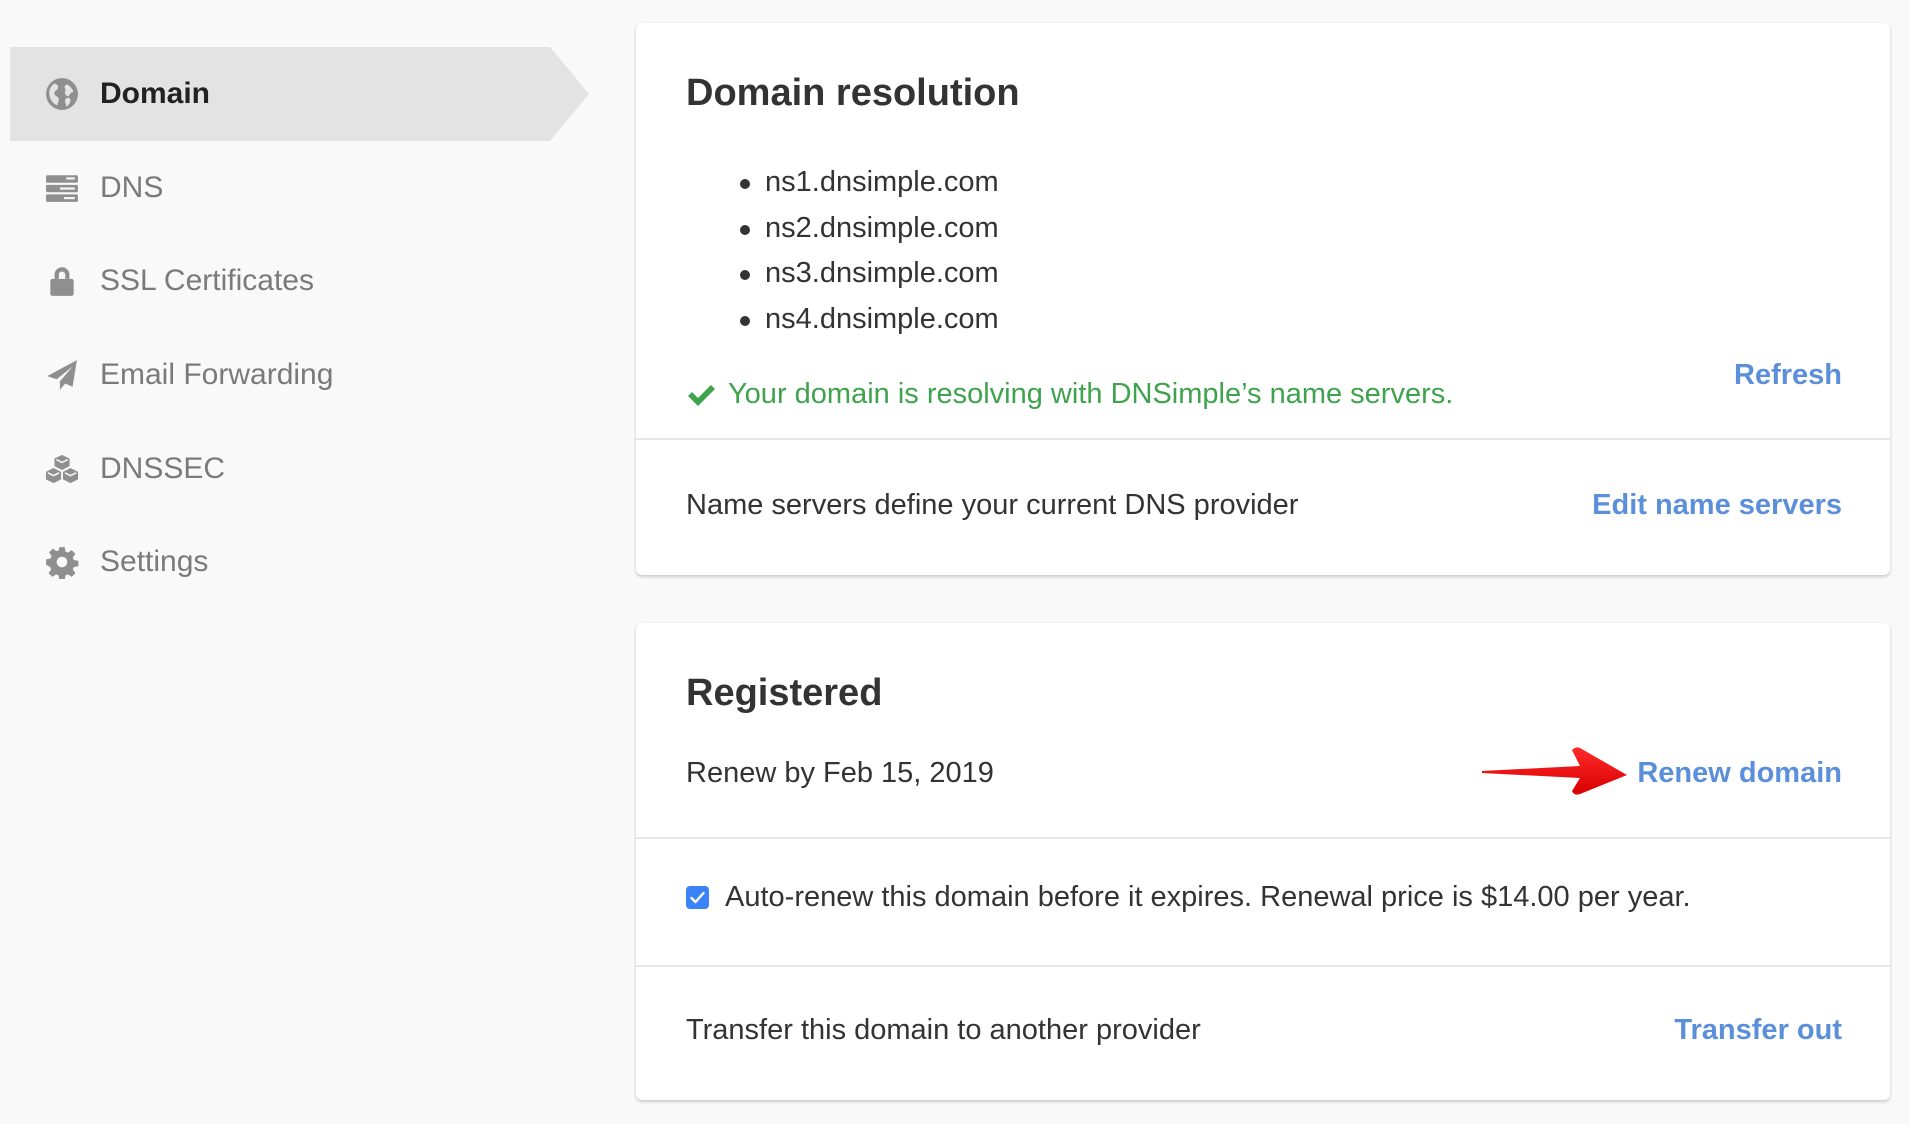  Describe the element at coordinates (207, 280) in the screenshot. I see `sidebar-item-label: SSL Certificates` at that location.